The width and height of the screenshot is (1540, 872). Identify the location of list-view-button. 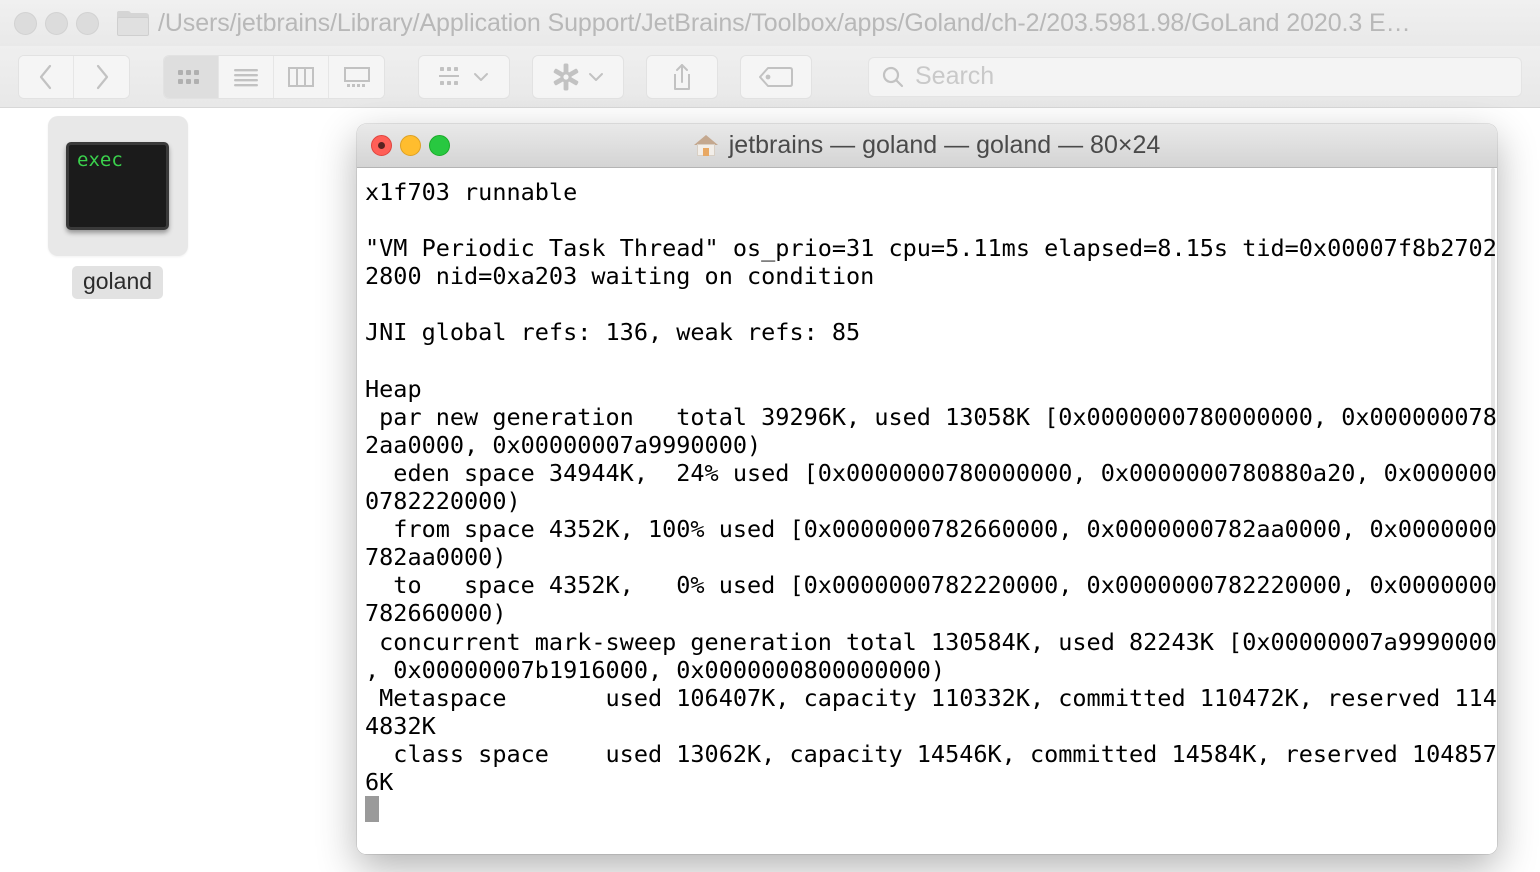
(246, 76).